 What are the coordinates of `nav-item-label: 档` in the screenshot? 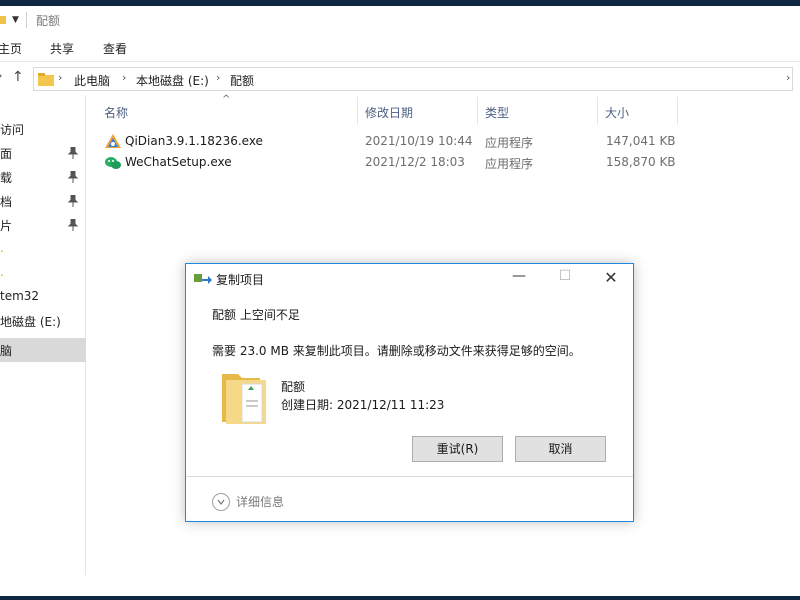 It's located at (6, 202).